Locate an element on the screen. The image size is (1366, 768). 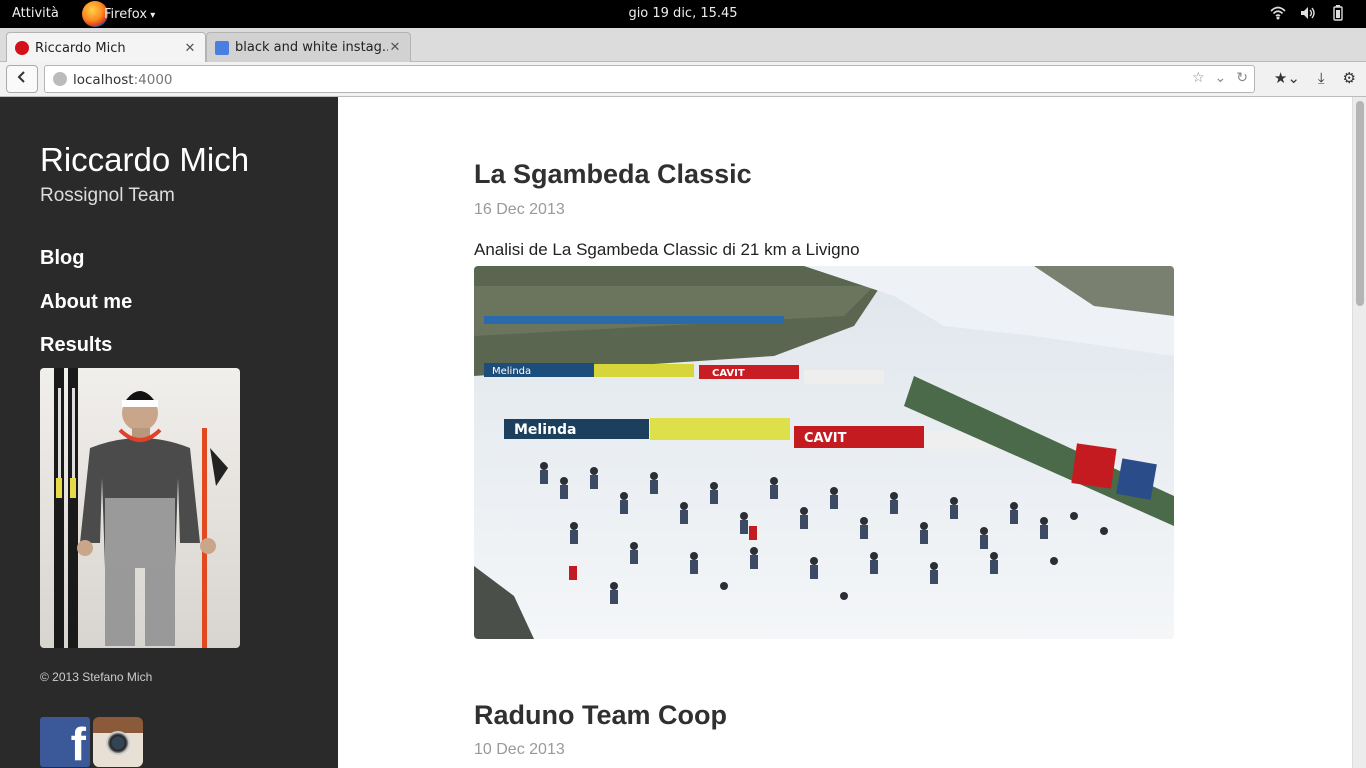
downloads-icon: ⤓ is located at coordinates (1321, 78).